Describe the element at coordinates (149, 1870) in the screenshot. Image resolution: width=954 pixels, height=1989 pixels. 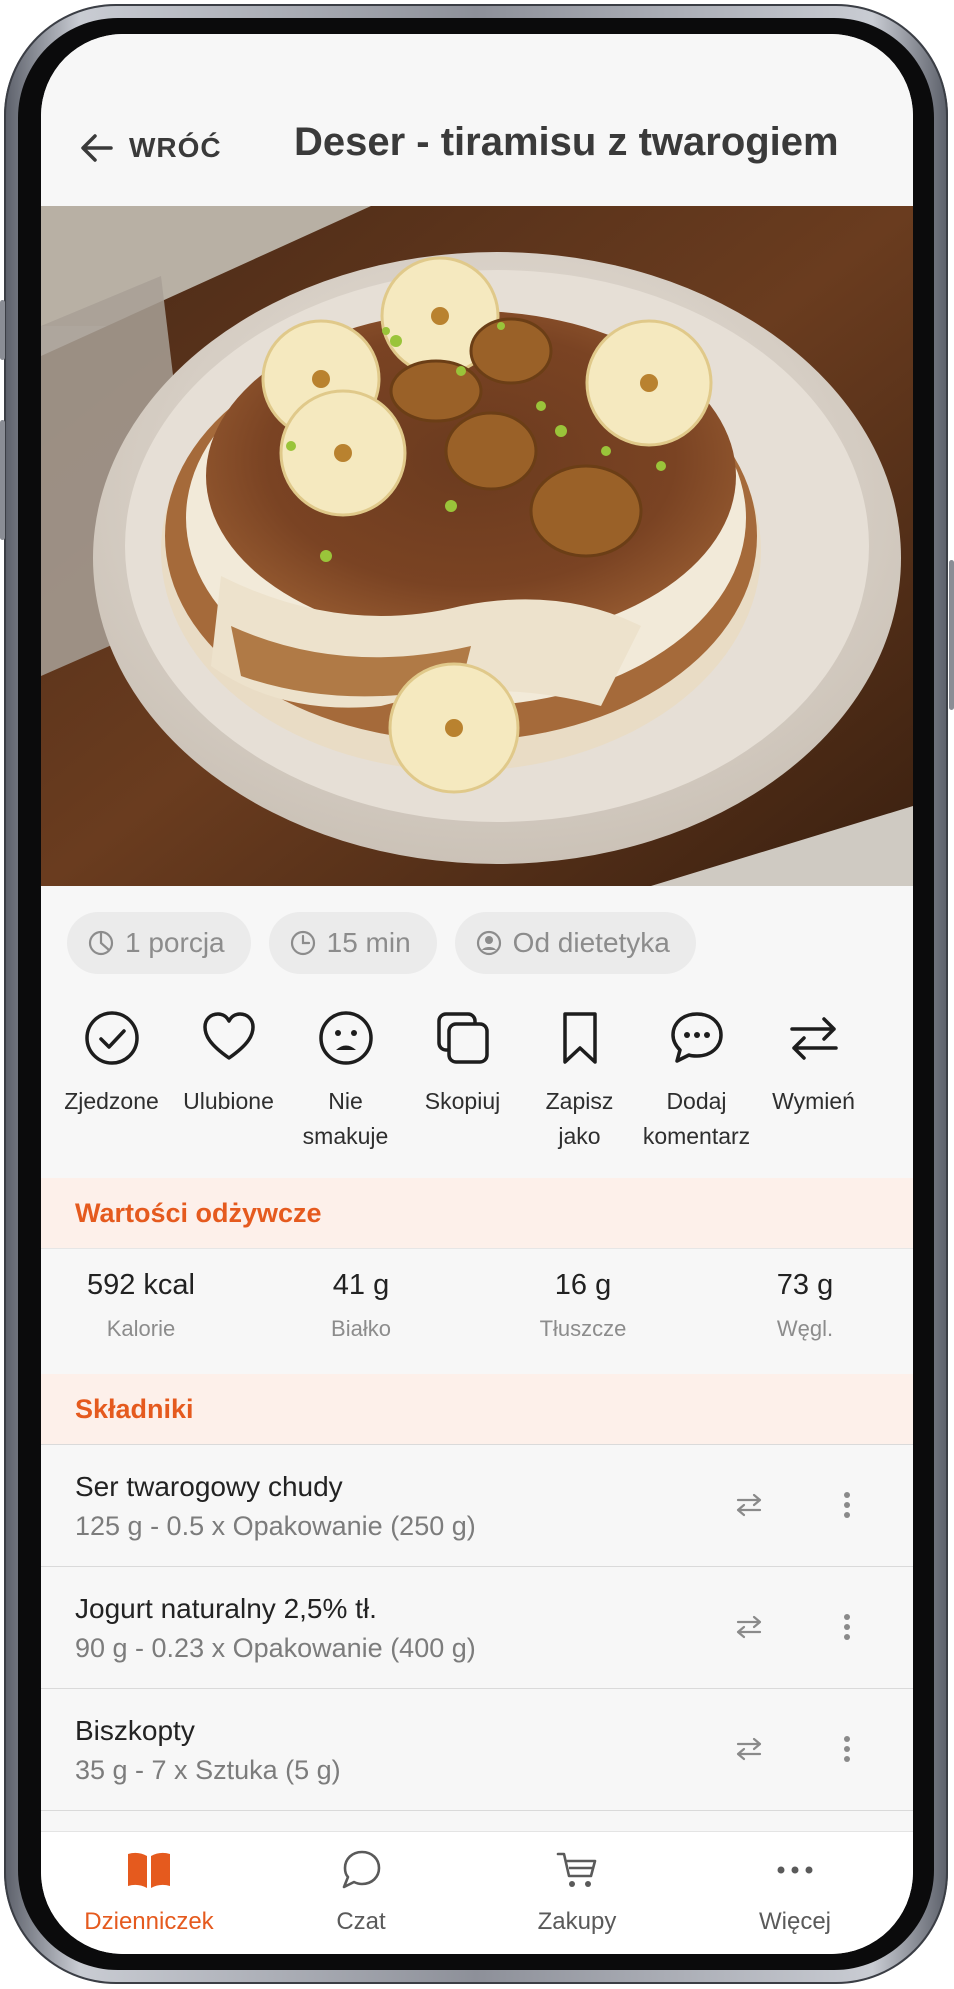
I see `book-icon` at that location.